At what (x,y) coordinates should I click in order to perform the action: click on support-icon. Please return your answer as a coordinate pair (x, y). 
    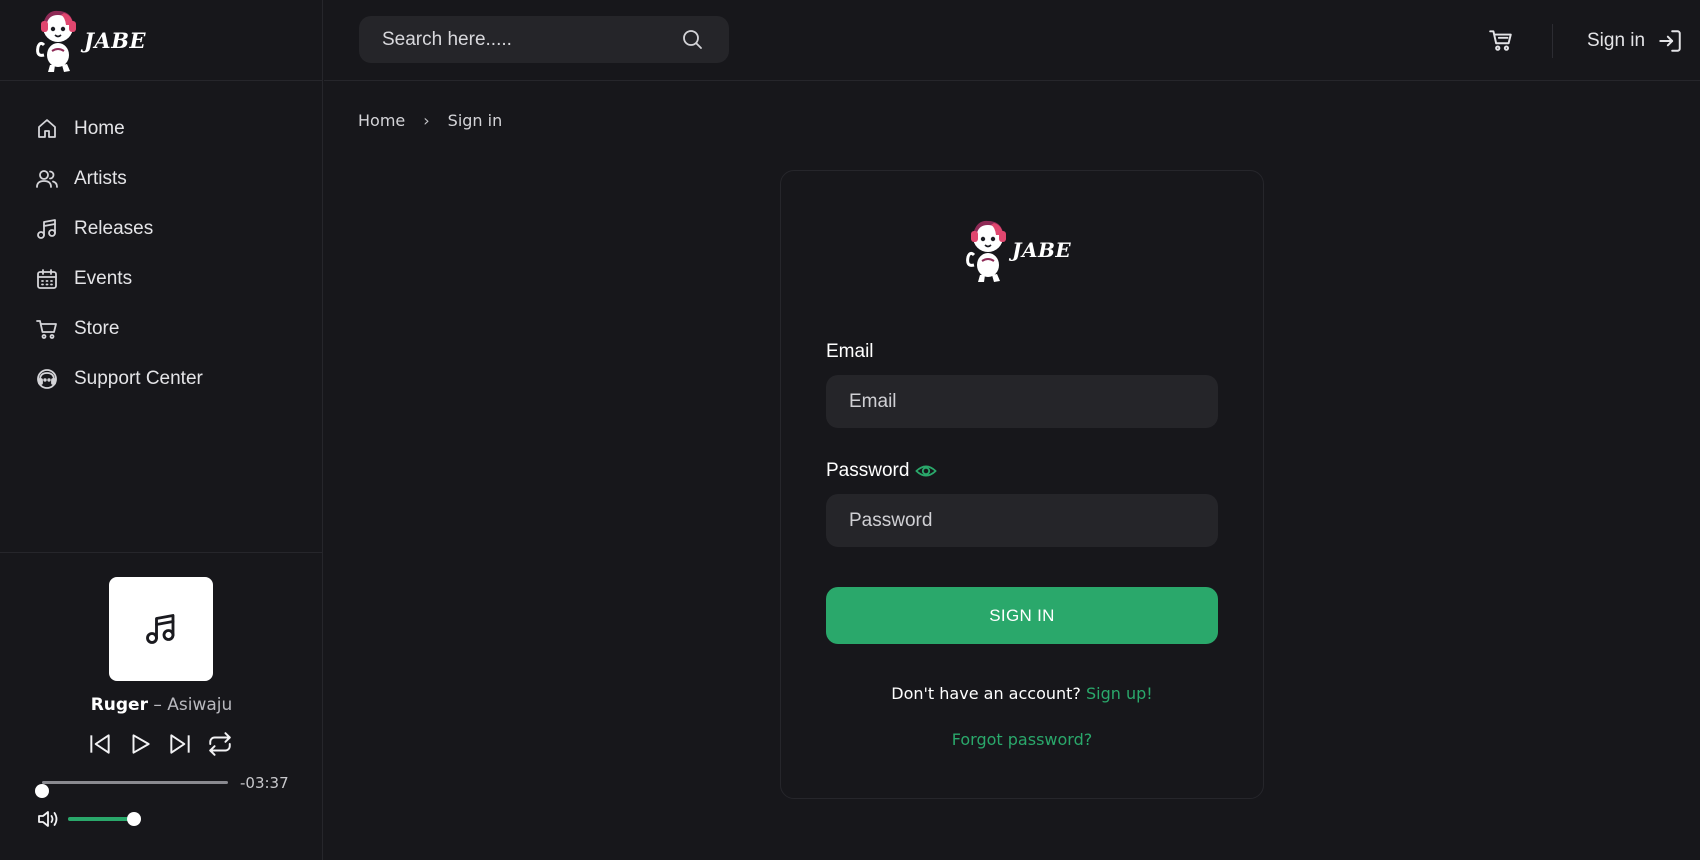
    Looking at the image, I should click on (47, 379).